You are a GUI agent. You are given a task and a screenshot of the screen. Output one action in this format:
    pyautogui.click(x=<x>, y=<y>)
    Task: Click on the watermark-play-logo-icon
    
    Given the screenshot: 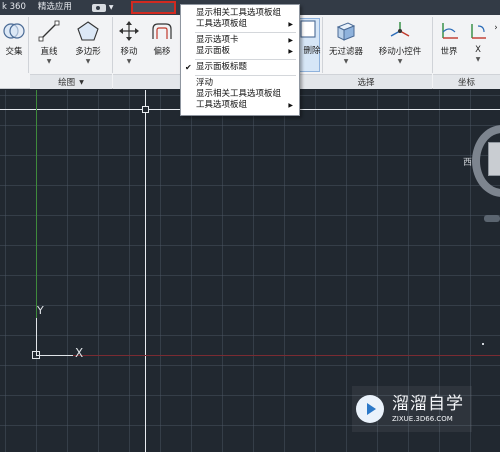 What is the action you would take?
    pyautogui.click(x=370, y=409)
    